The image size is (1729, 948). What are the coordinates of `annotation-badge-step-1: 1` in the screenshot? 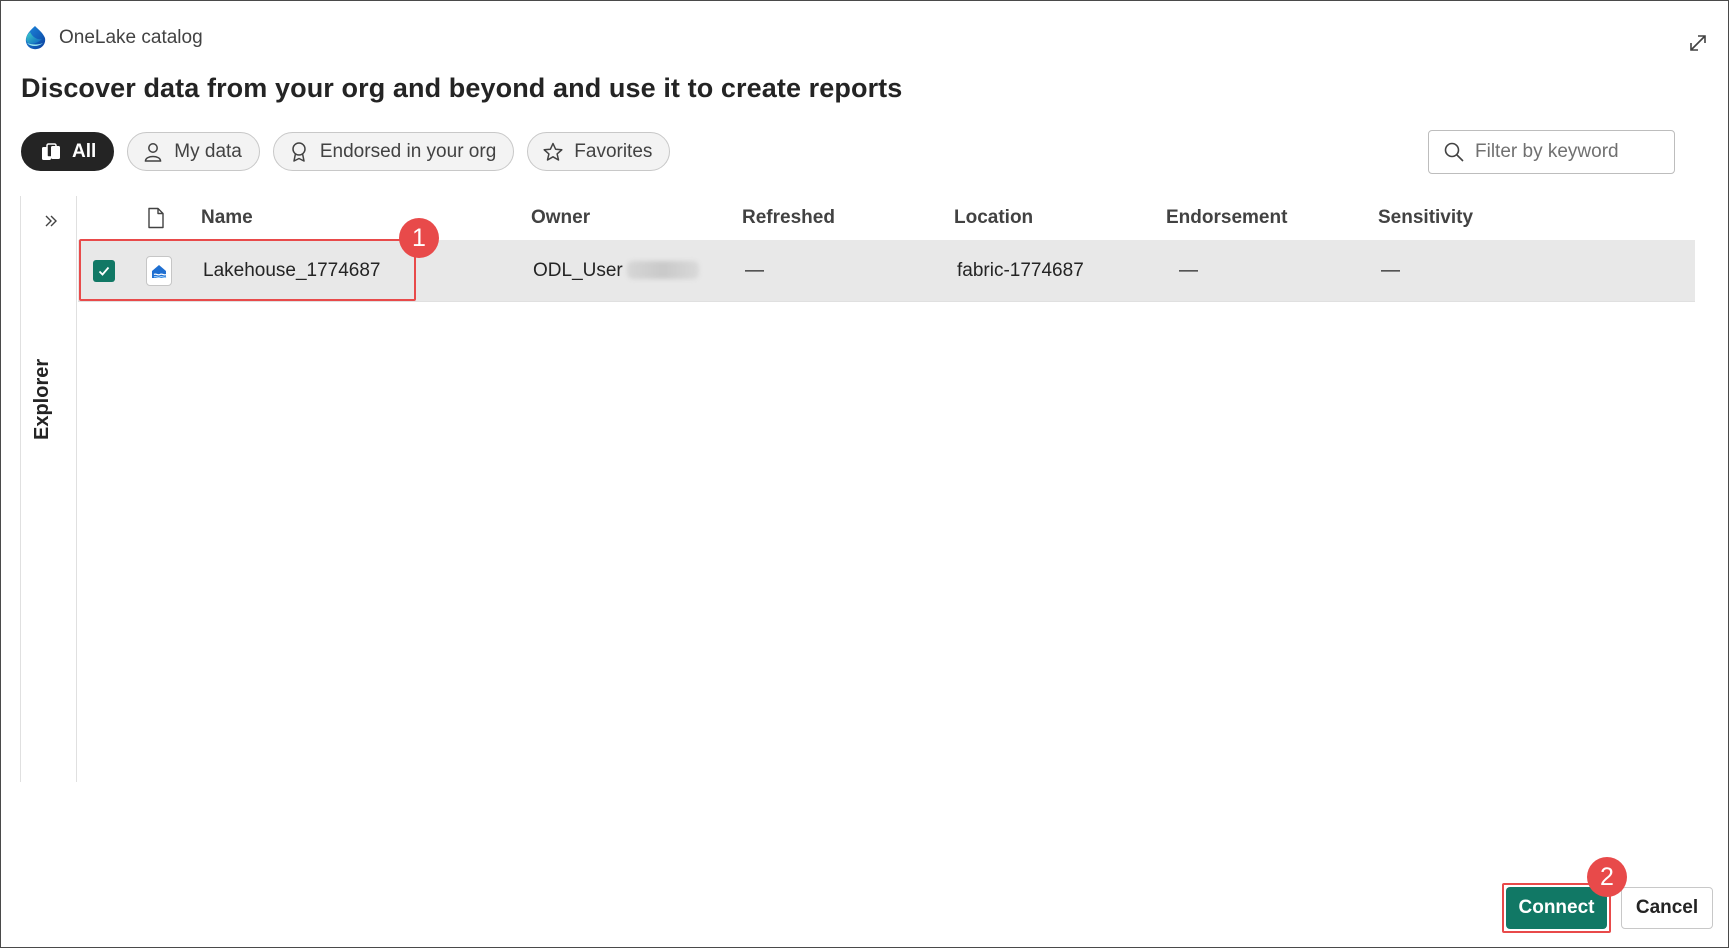 It's located at (419, 238).